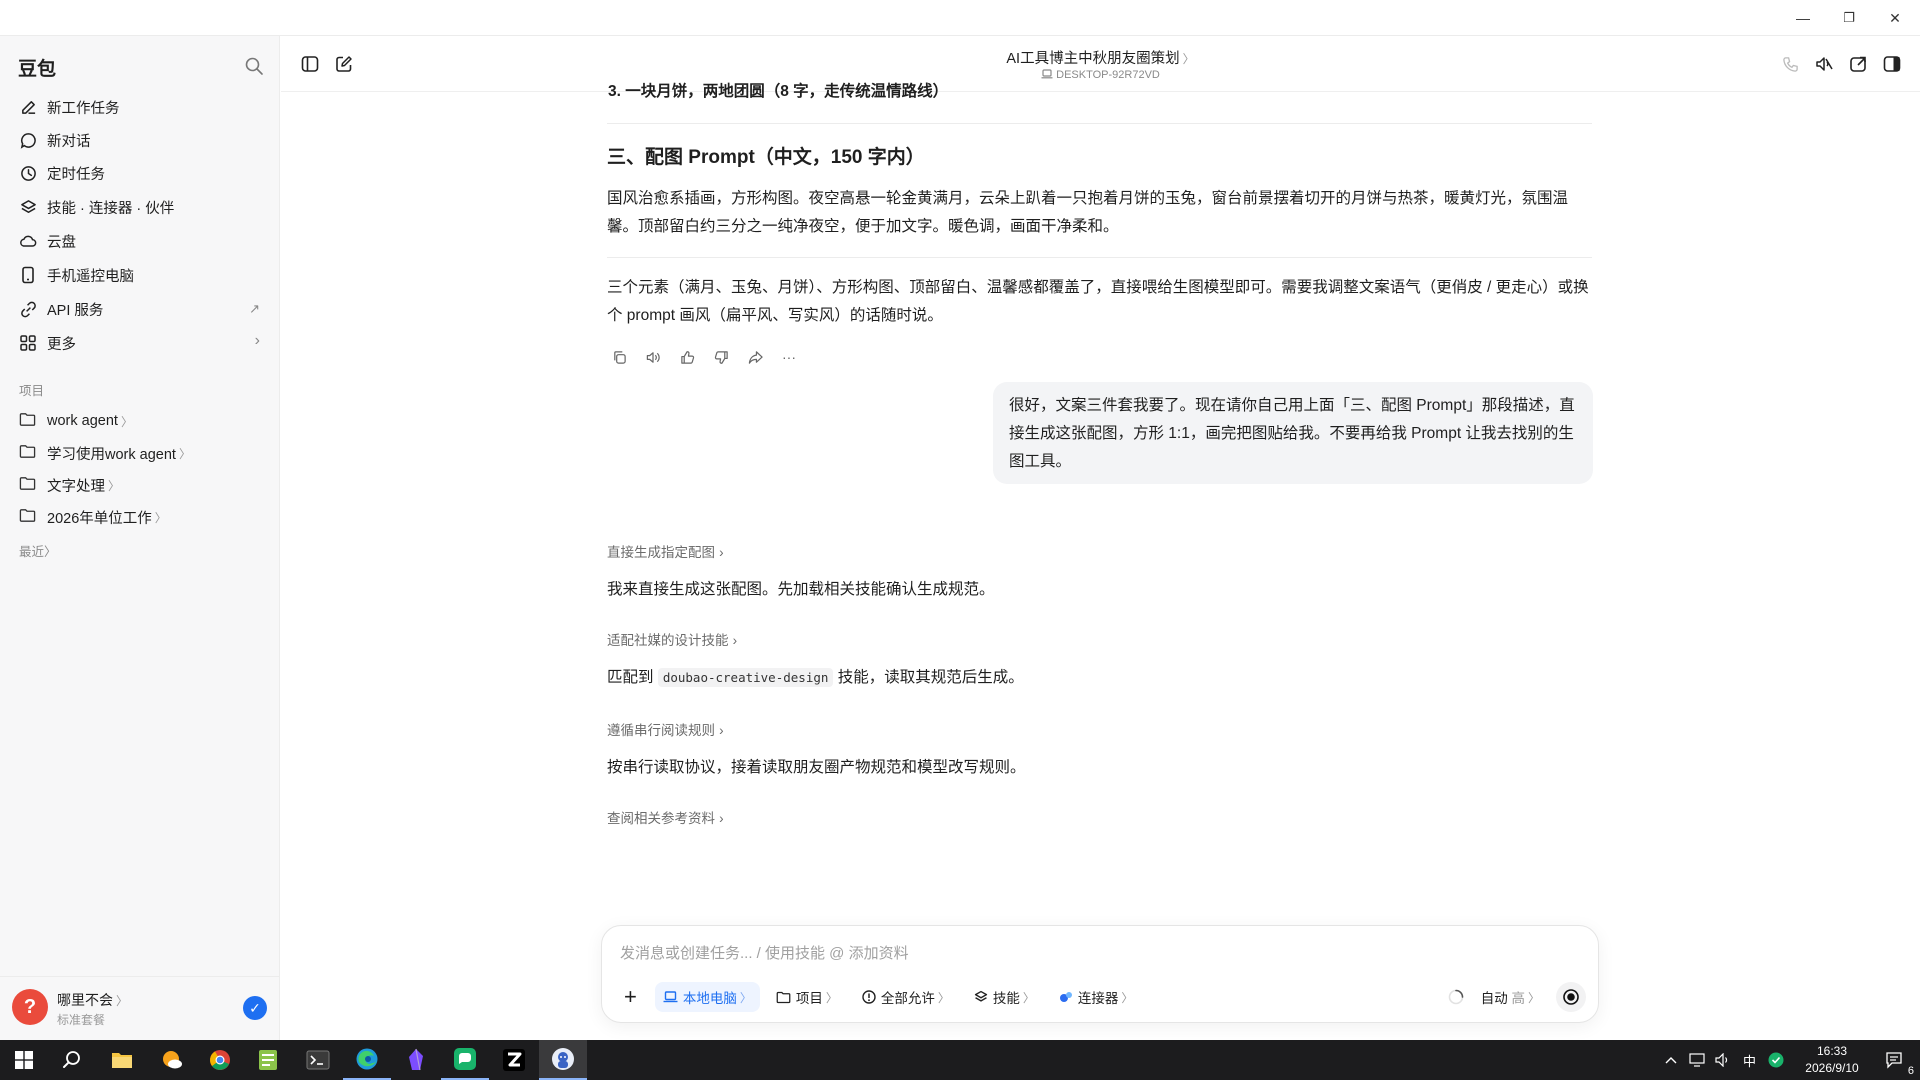 The image size is (1920, 1080). What do you see at coordinates (139, 107) in the screenshot?
I see `nav-new-task: 新工作任务` at bounding box center [139, 107].